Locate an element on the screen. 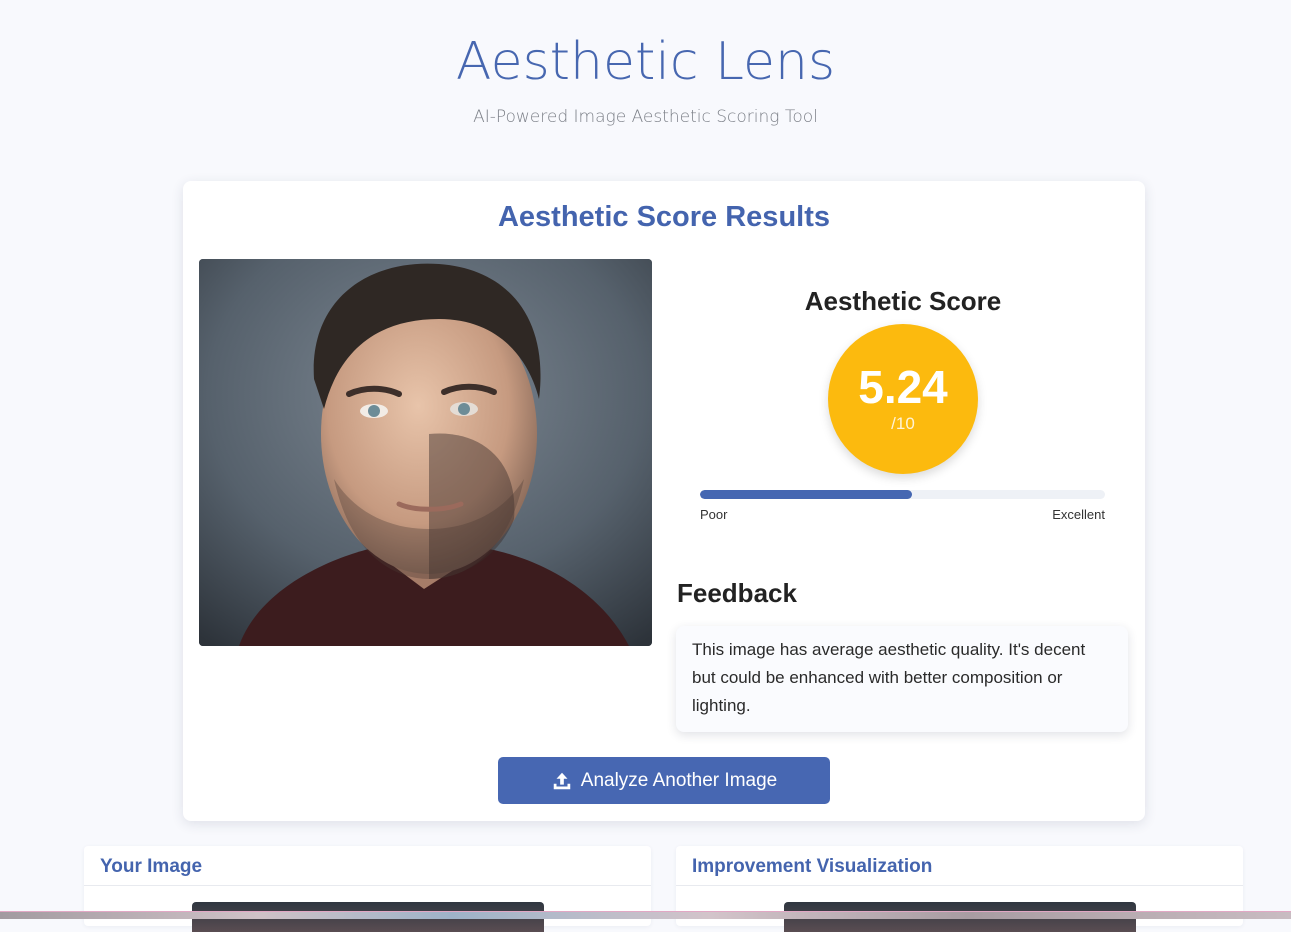  uploaded-photo is located at coordinates (425, 452).